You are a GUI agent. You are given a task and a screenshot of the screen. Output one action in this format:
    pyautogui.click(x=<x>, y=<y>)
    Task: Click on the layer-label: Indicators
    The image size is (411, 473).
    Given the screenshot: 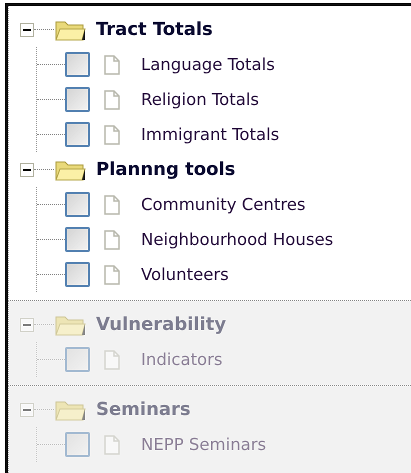 What is the action you would take?
    pyautogui.click(x=182, y=359)
    